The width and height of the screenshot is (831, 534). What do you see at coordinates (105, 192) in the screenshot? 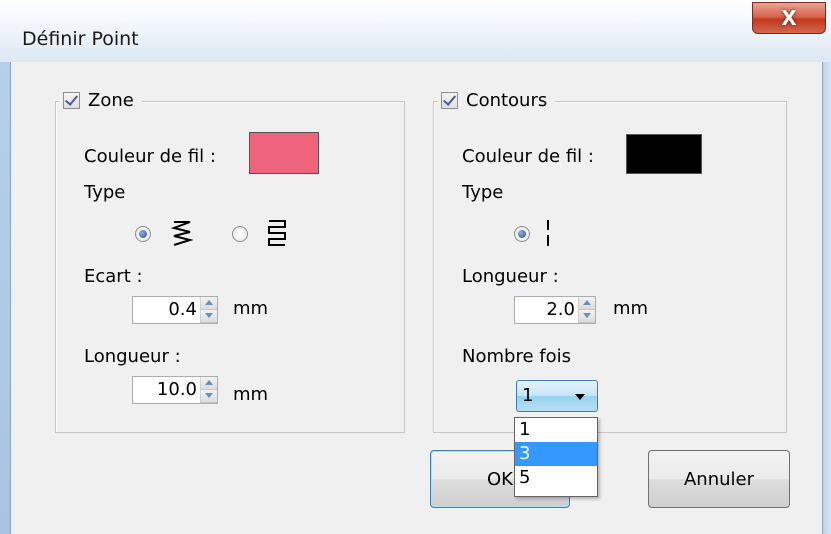
I see `zone-type-label: Type` at bounding box center [105, 192].